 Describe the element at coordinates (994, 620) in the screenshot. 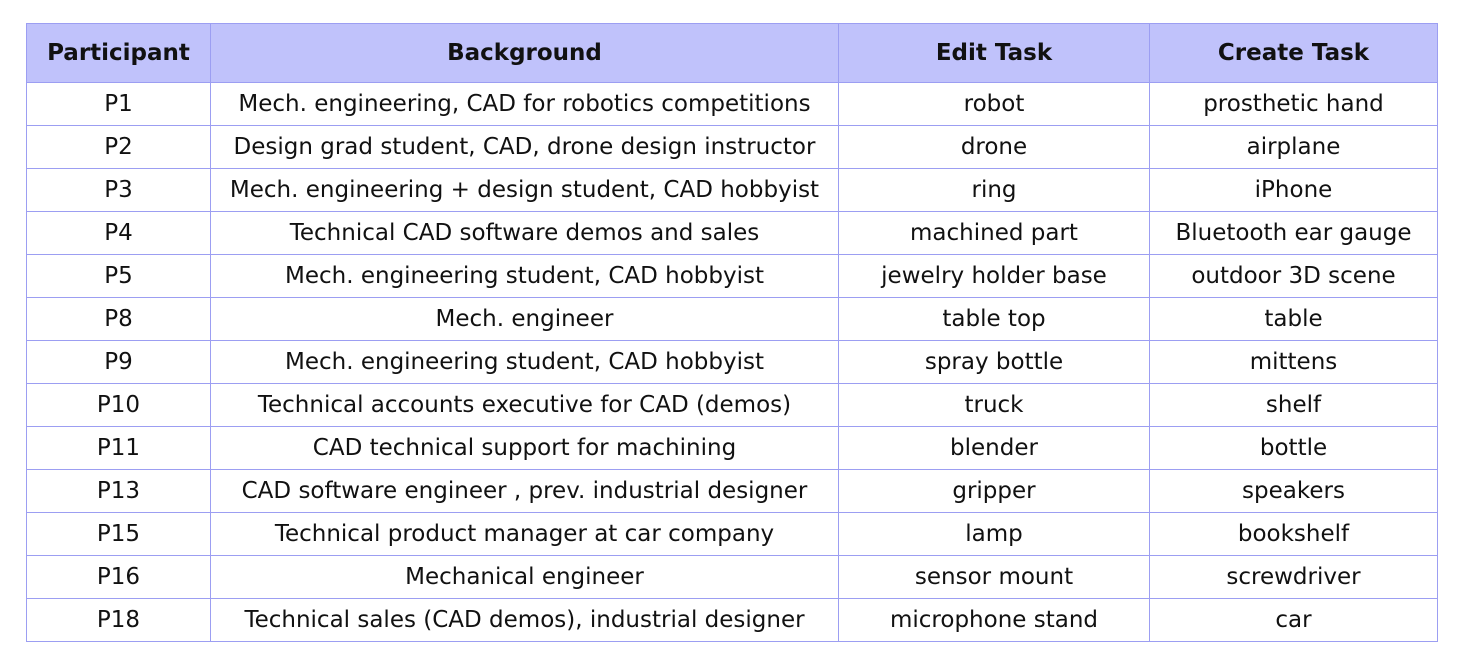

I see `edit-task-cell: microphone stand` at that location.